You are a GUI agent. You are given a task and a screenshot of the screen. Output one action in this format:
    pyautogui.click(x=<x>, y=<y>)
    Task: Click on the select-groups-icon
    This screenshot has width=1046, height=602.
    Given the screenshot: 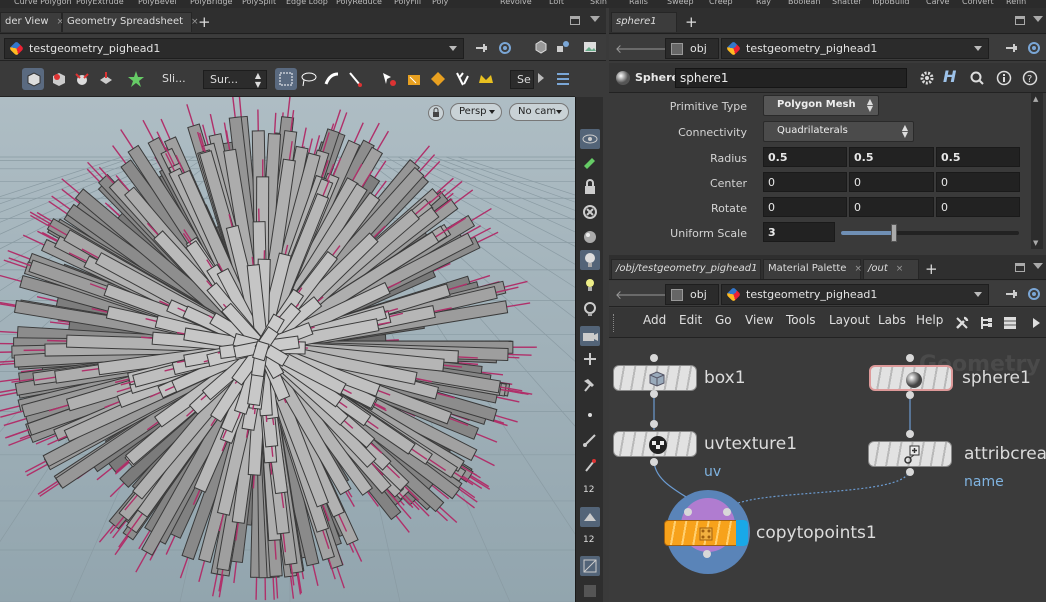 What is the action you would take?
    pyautogui.click(x=414, y=79)
    